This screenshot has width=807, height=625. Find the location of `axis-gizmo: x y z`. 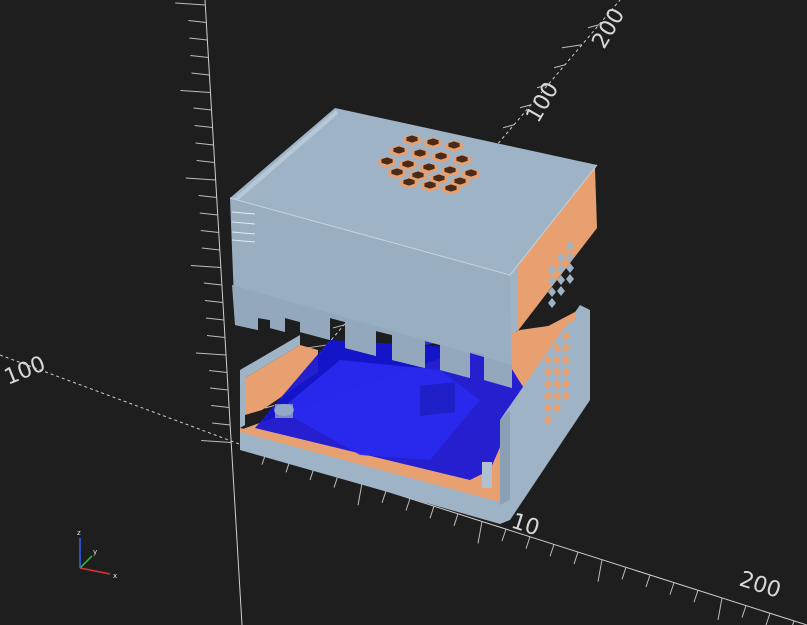

axis-gizmo: x y z is located at coordinates (97, 554).